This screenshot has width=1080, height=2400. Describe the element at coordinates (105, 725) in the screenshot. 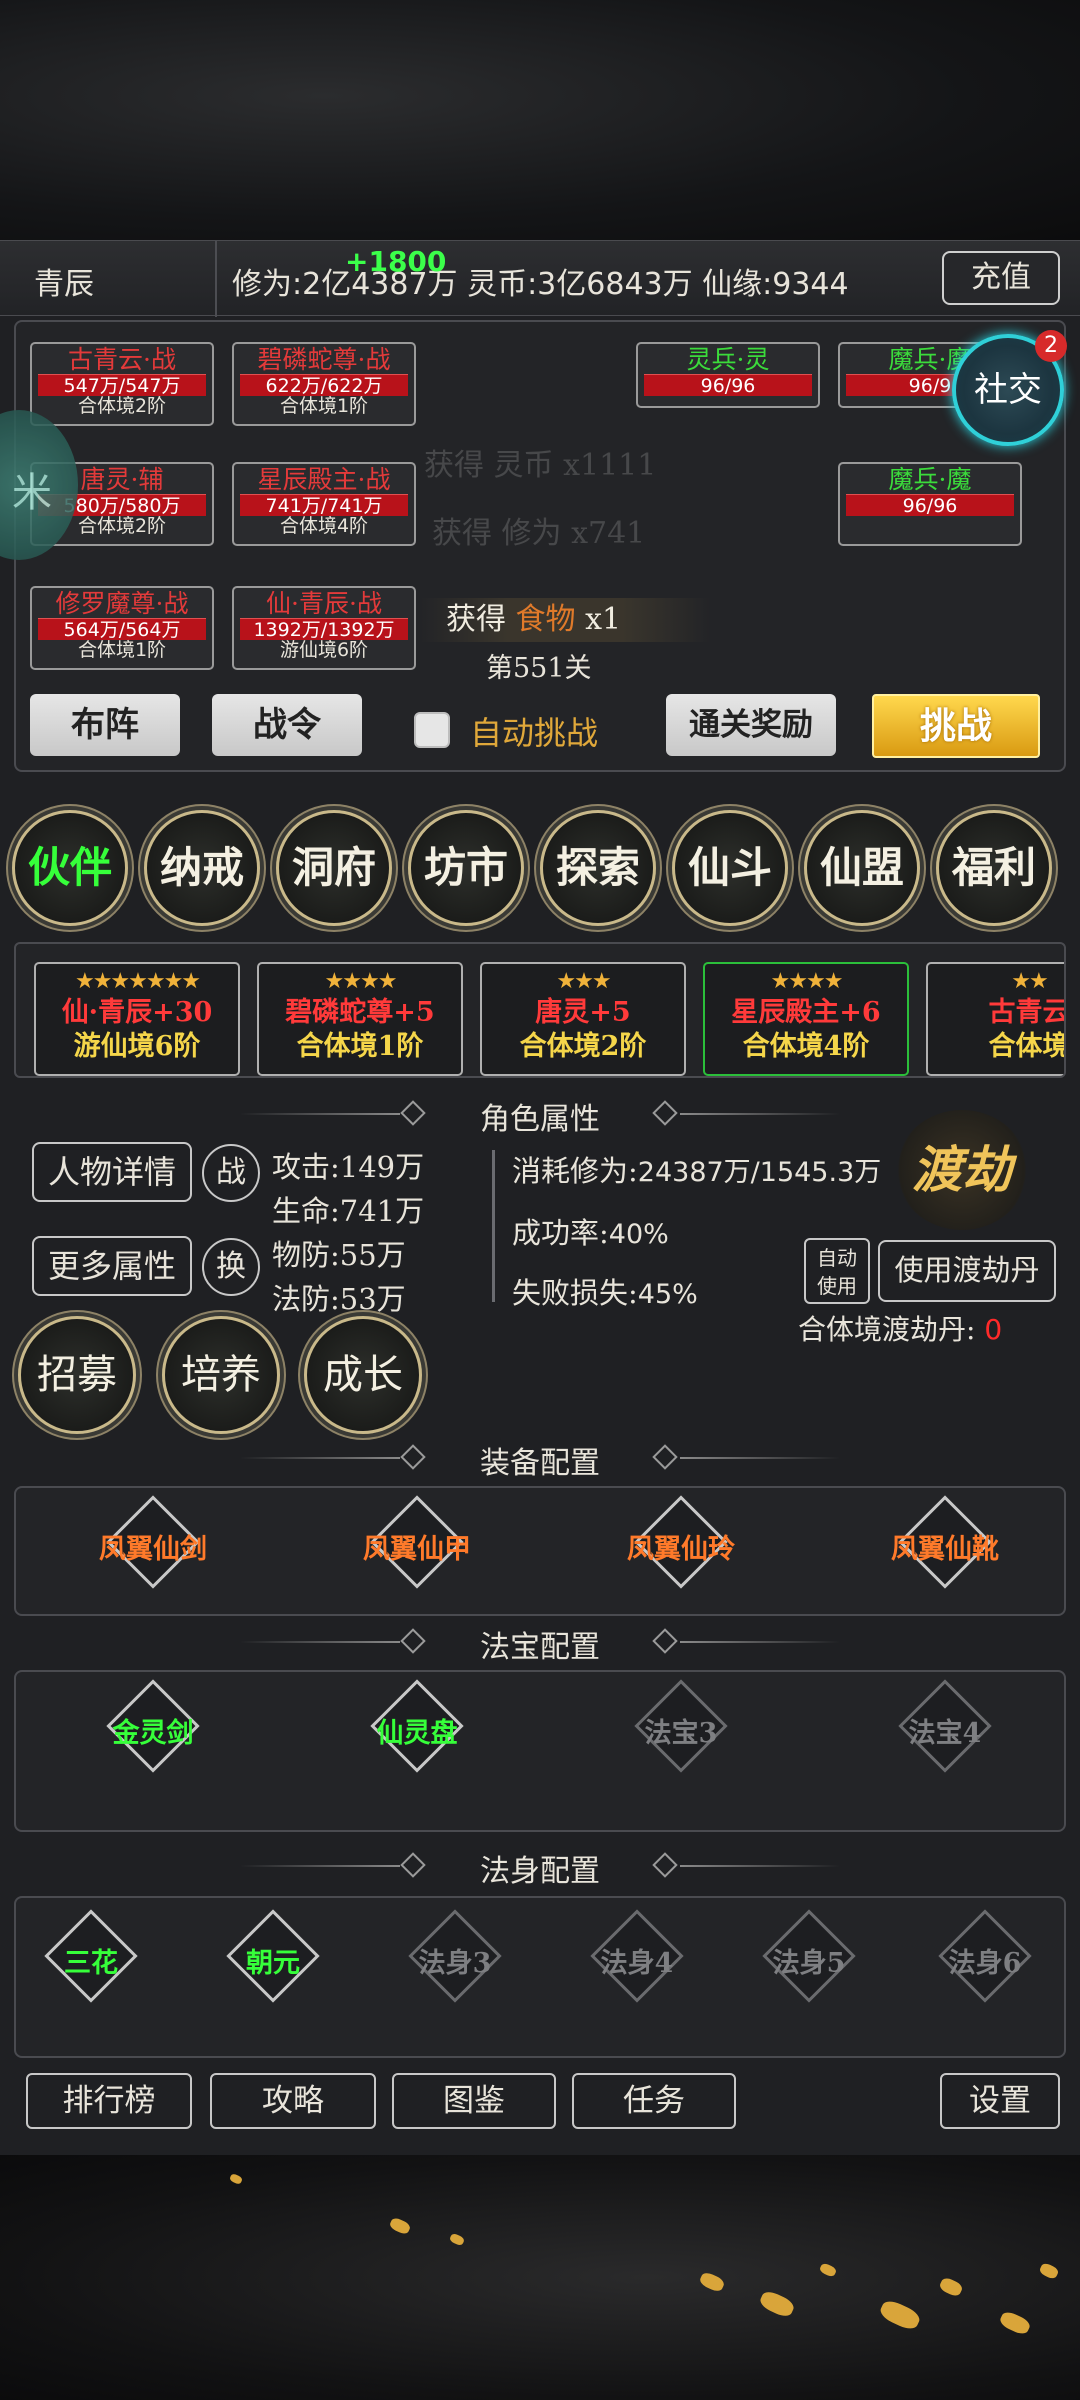

I see `formation-button: 布阵` at that location.